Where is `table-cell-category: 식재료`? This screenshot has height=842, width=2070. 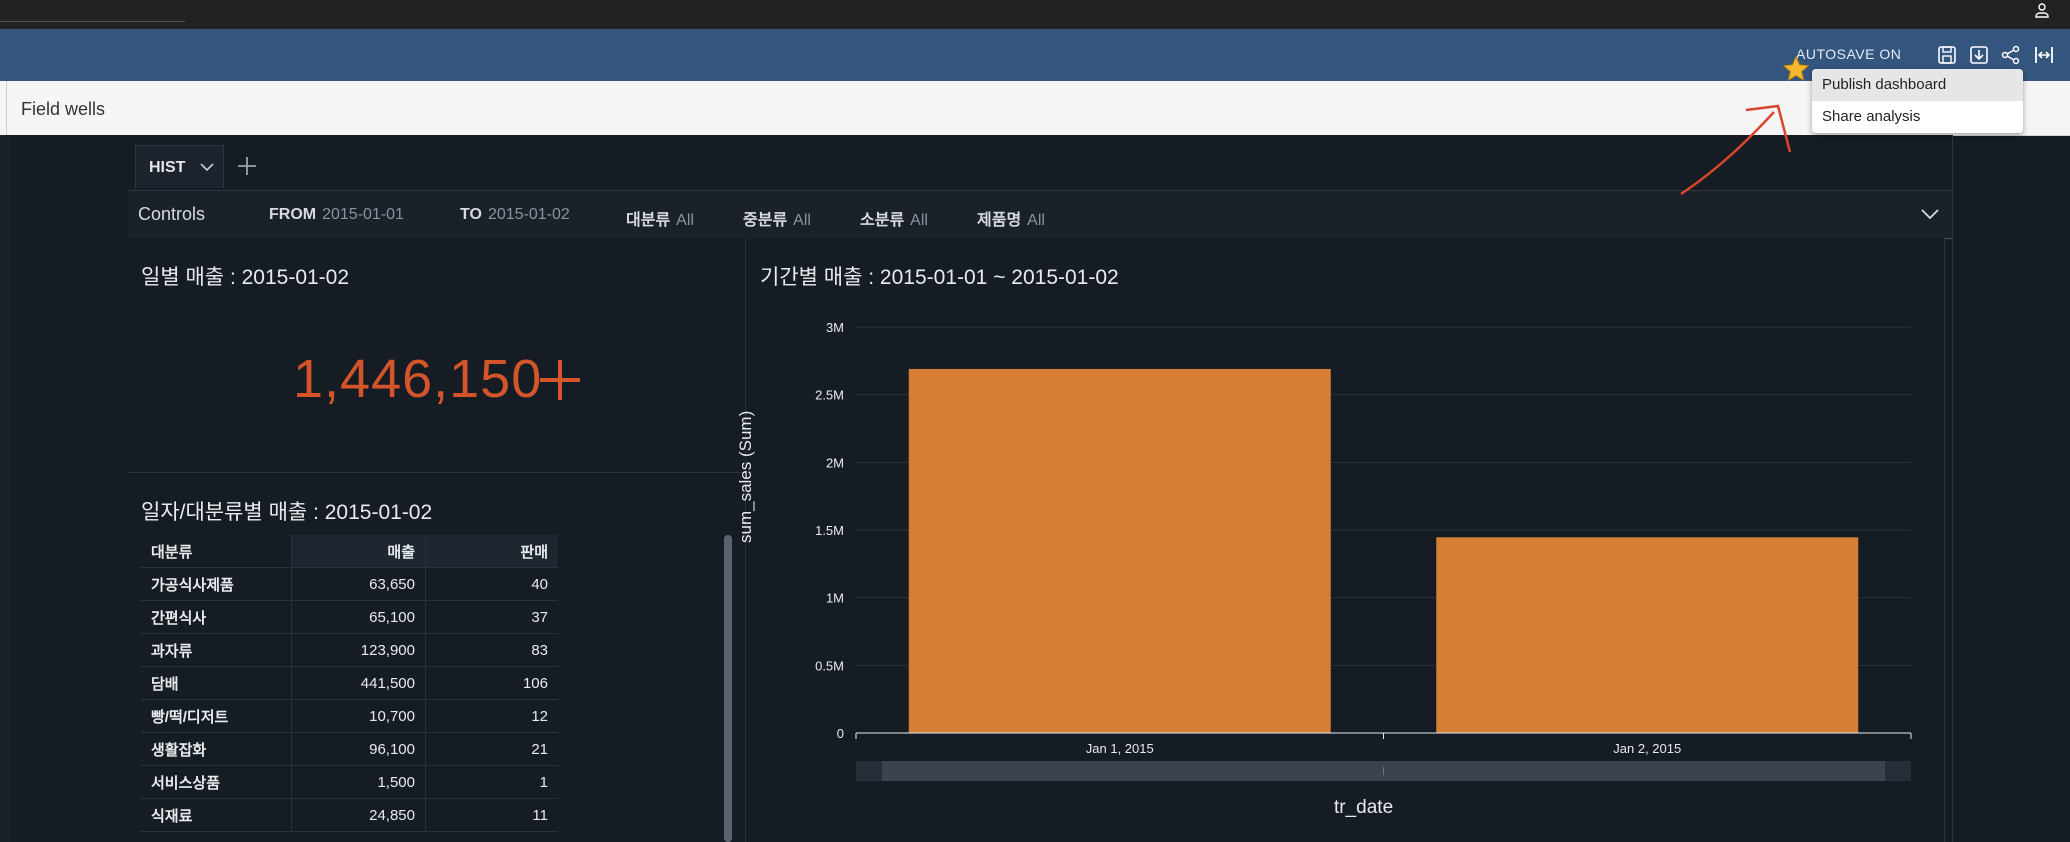 table-cell-category: 식재료 is located at coordinates (216, 815).